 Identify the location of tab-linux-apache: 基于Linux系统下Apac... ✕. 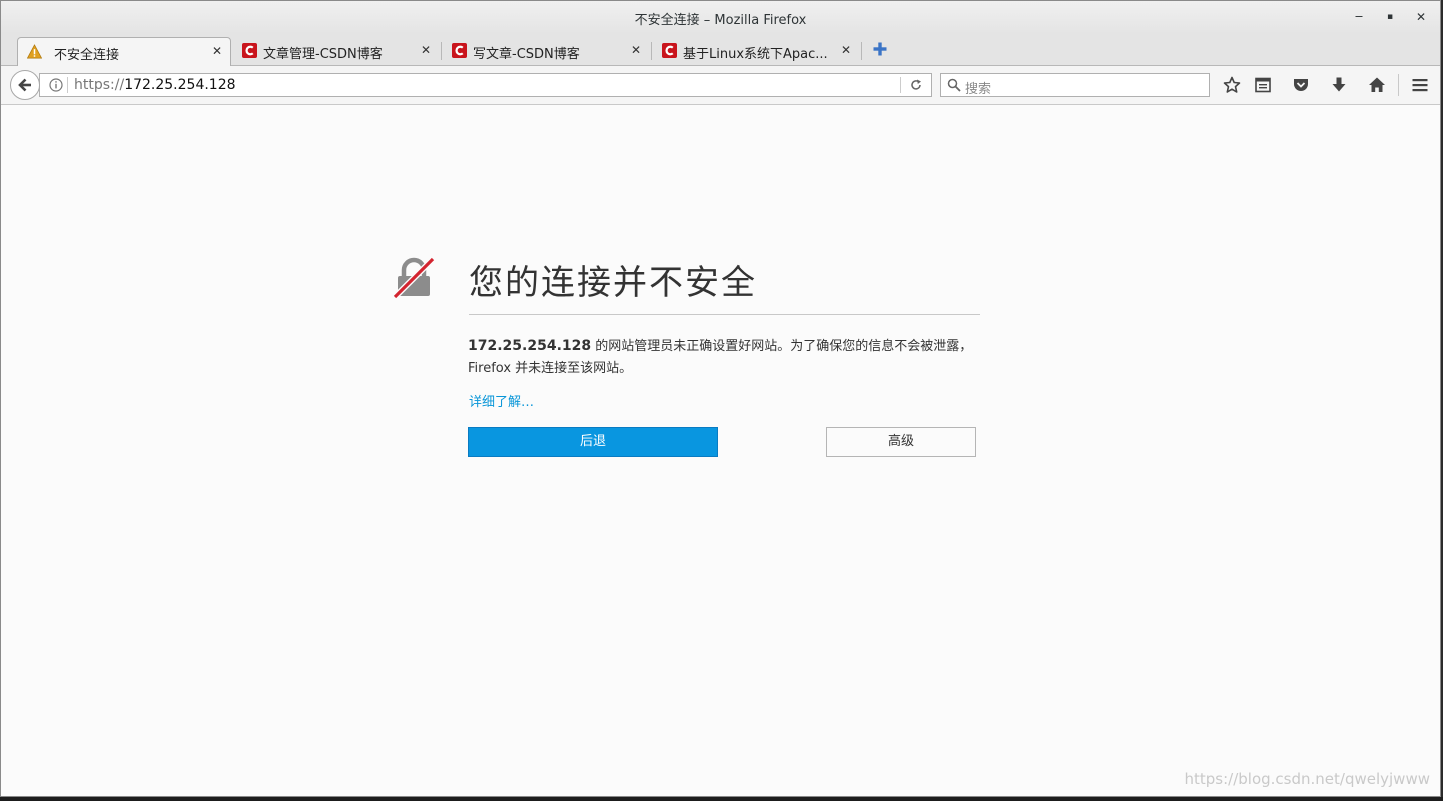
(756, 51).